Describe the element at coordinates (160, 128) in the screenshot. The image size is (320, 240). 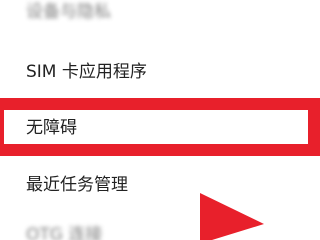
I see `list-item-accessibility: 无障碍` at that location.